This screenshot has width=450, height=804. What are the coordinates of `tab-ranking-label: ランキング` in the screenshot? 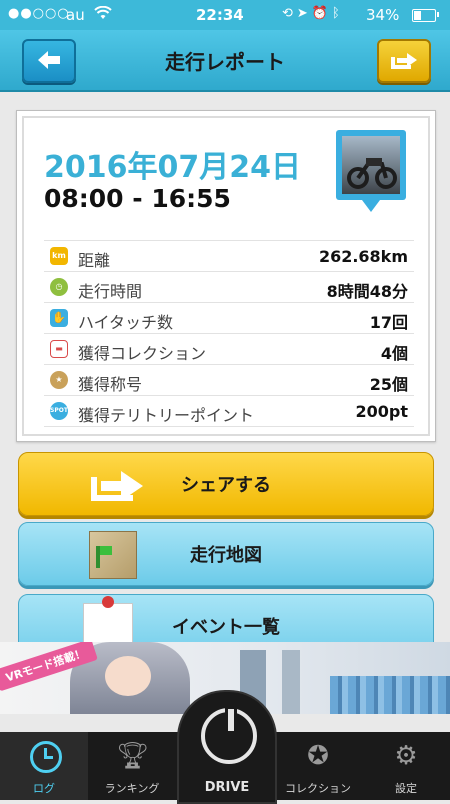 It's located at (132, 788).